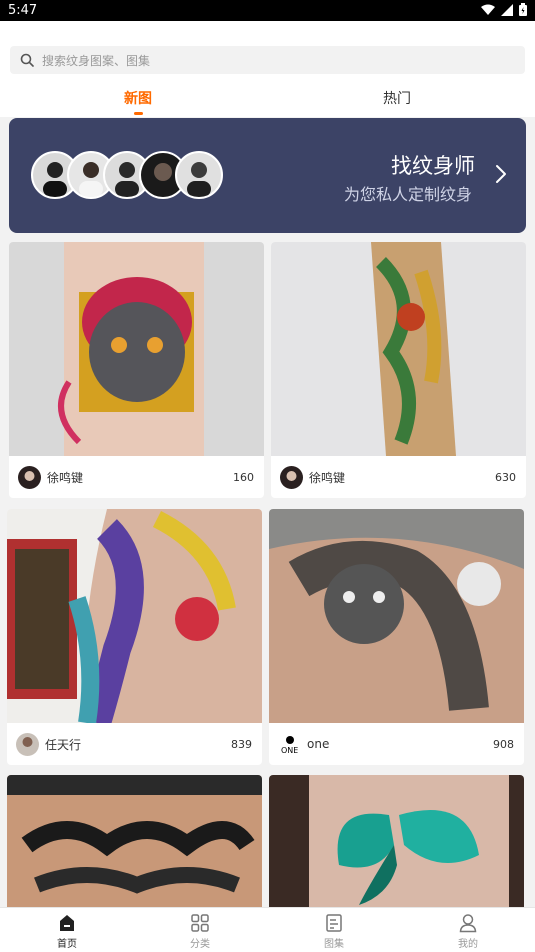 The height and width of the screenshot is (952, 535). Describe the element at coordinates (289, 744) in the screenshot. I see `avatar: ONE` at that location.